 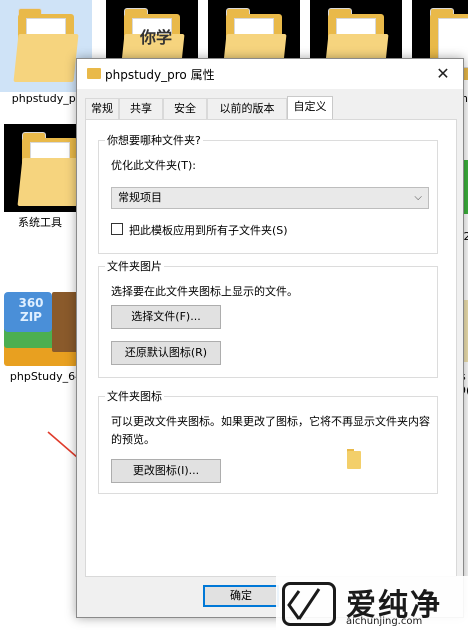 What do you see at coordinates (185, 108) in the screenshot?
I see `tab-security: 安全` at bounding box center [185, 108].